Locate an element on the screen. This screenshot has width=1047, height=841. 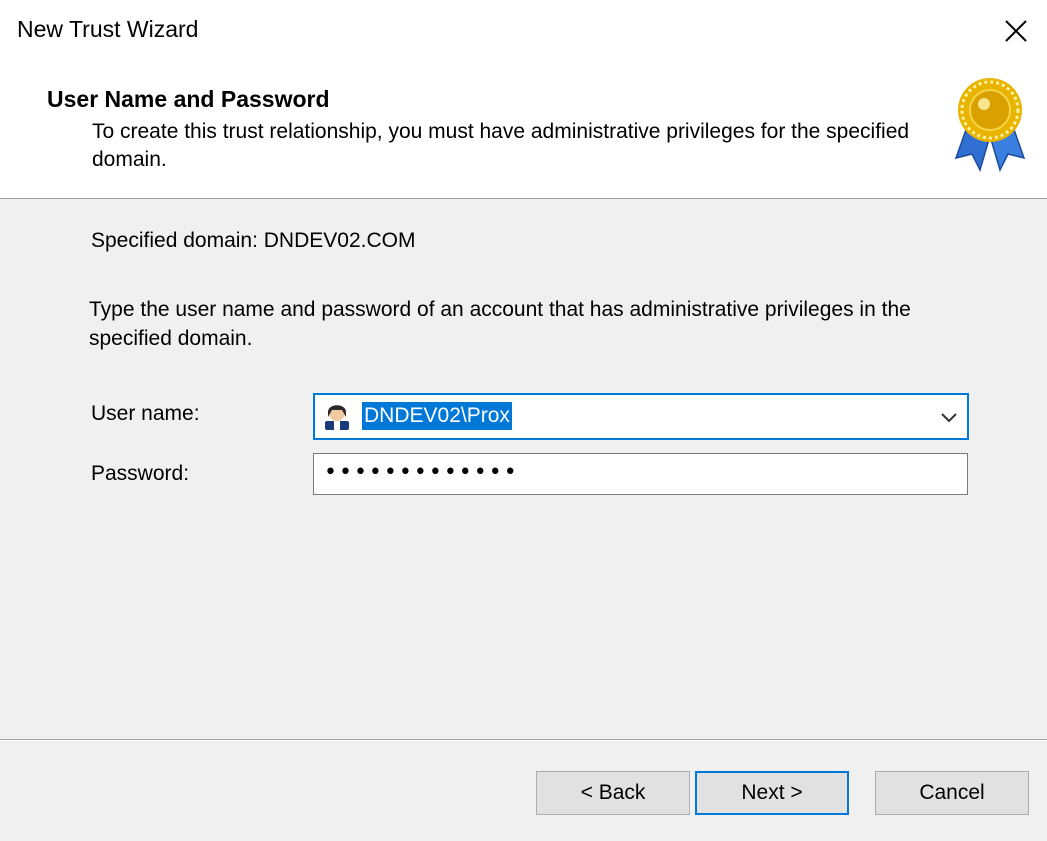
close-icon is located at coordinates (1016, 31).